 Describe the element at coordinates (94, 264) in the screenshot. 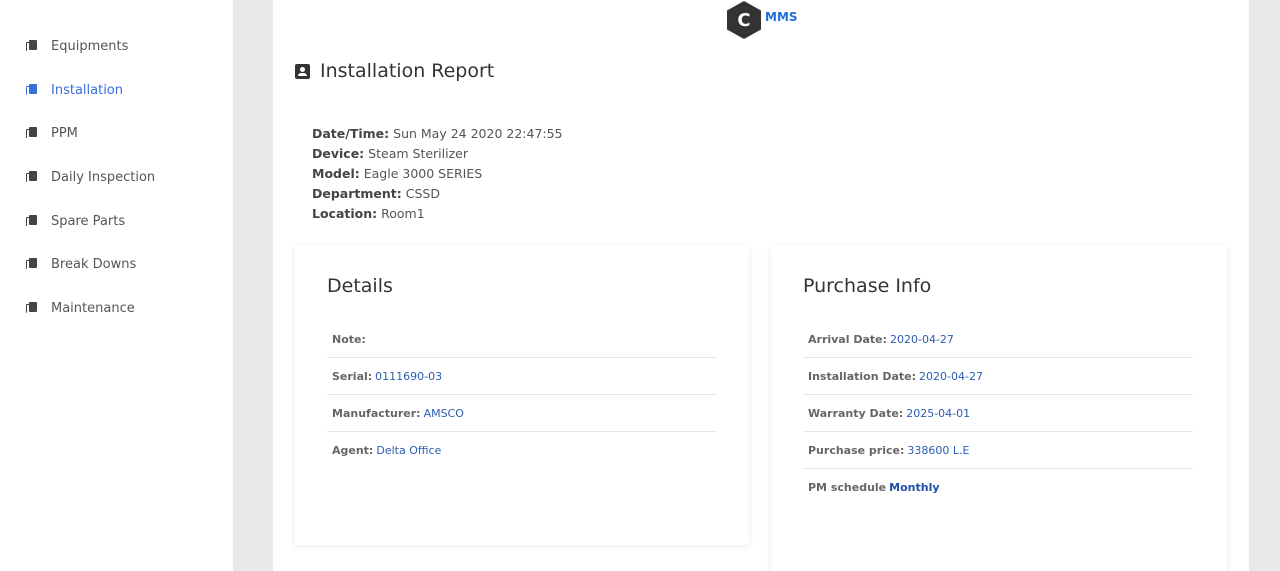

I see `sidebar-item-label: Break Downs` at that location.